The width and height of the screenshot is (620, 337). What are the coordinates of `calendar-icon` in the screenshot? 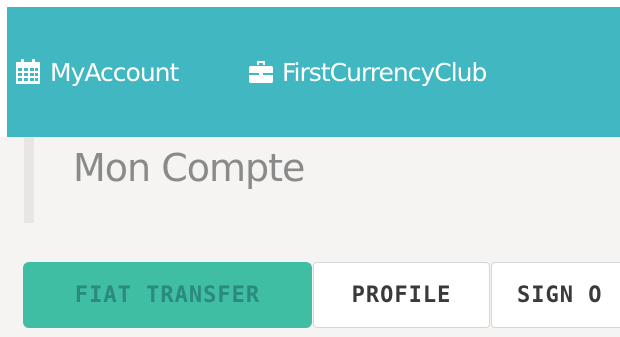 It's located at (28, 72).